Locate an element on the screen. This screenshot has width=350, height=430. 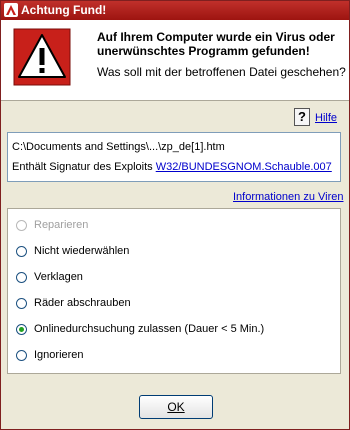
option-nicht-wiederwaehlen: Nicht wiederwählen is located at coordinates (72, 251).